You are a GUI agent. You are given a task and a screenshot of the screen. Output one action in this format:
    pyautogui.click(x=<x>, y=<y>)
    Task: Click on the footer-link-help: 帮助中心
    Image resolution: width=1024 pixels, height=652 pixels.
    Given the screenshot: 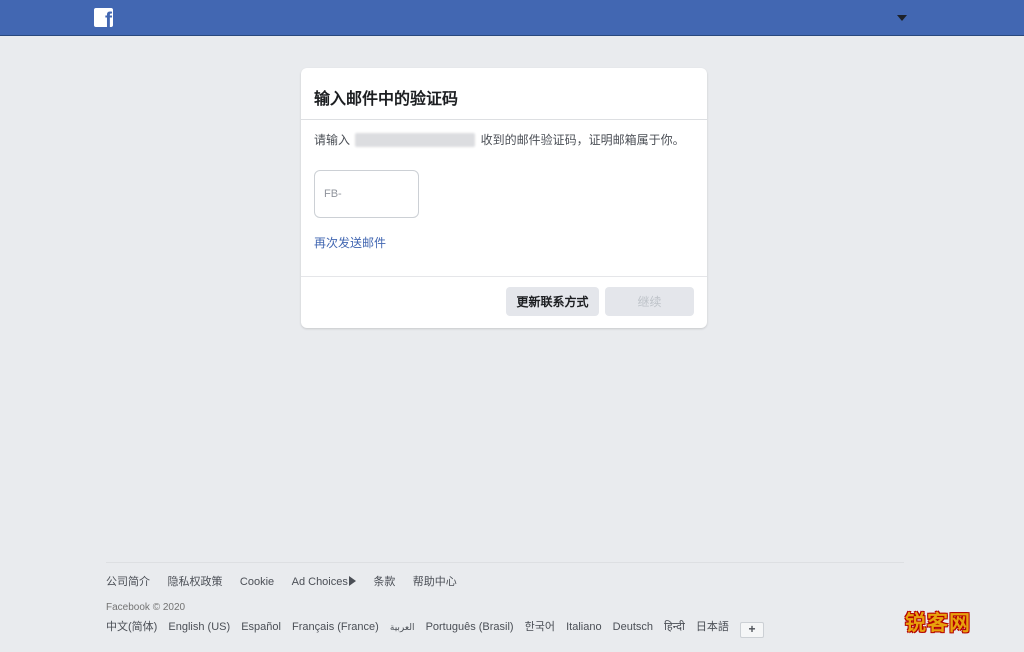 What is the action you would take?
    pyautogui.click(x=435, y=582)
    